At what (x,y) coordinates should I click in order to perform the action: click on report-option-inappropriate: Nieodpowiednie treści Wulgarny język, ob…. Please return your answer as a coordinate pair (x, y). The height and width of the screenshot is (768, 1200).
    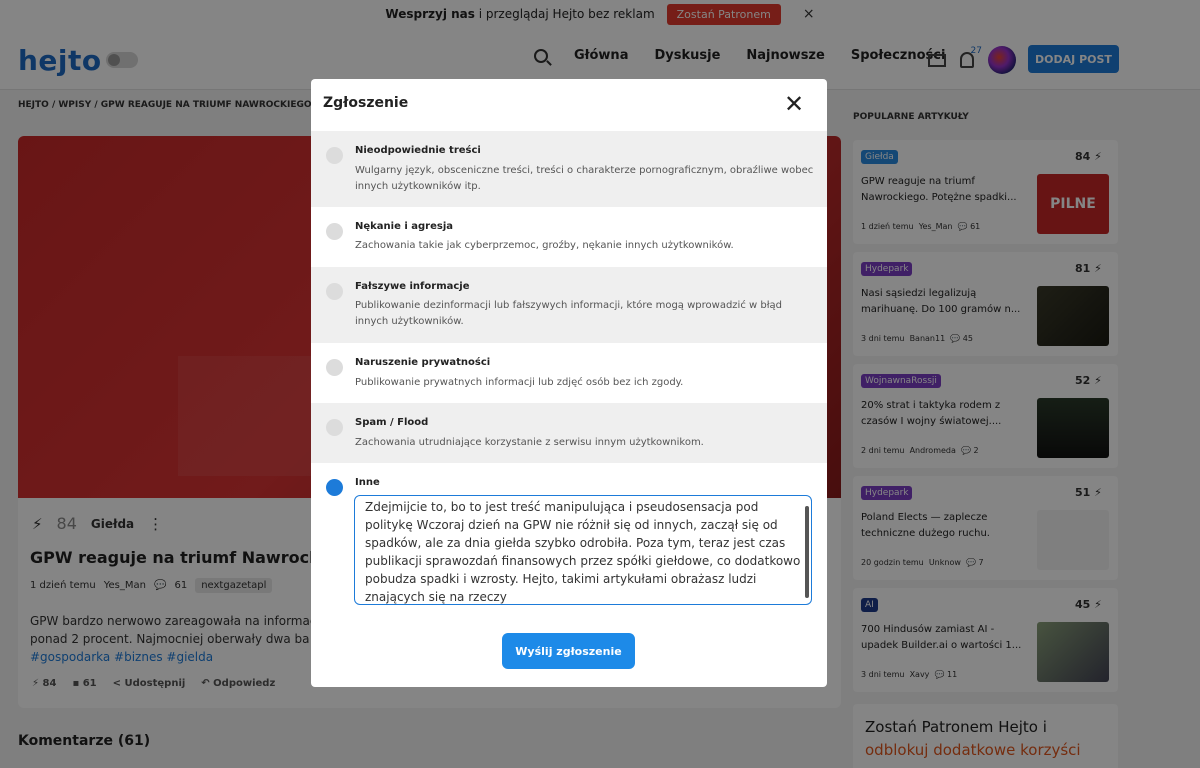
    Looking at the image, I should click on (569, 169).